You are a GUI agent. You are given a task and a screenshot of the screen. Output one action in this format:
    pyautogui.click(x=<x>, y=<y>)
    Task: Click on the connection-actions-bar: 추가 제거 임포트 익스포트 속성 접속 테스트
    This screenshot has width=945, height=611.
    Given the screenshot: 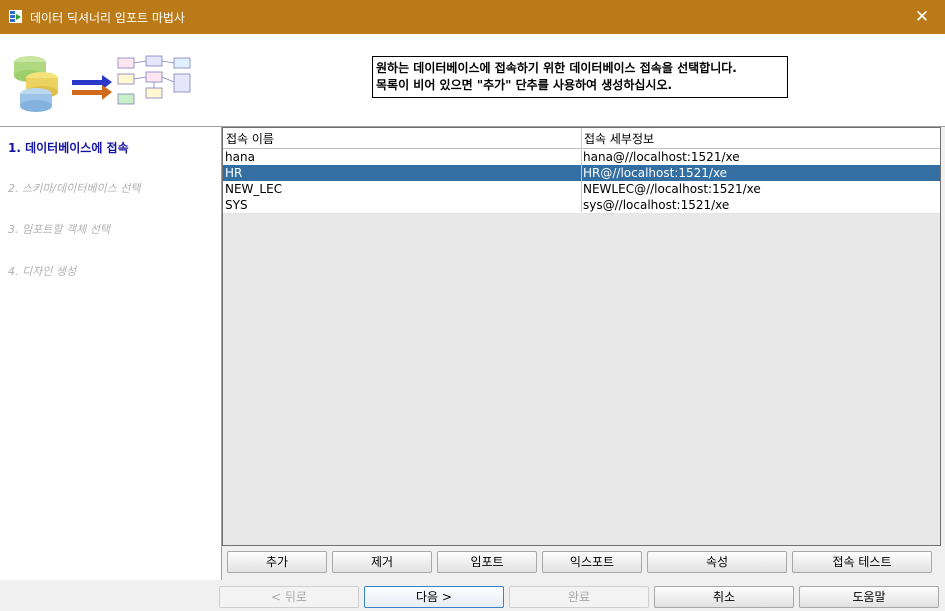 What is the action you would take?
    pyautogui.click(x=581, y=563)
    